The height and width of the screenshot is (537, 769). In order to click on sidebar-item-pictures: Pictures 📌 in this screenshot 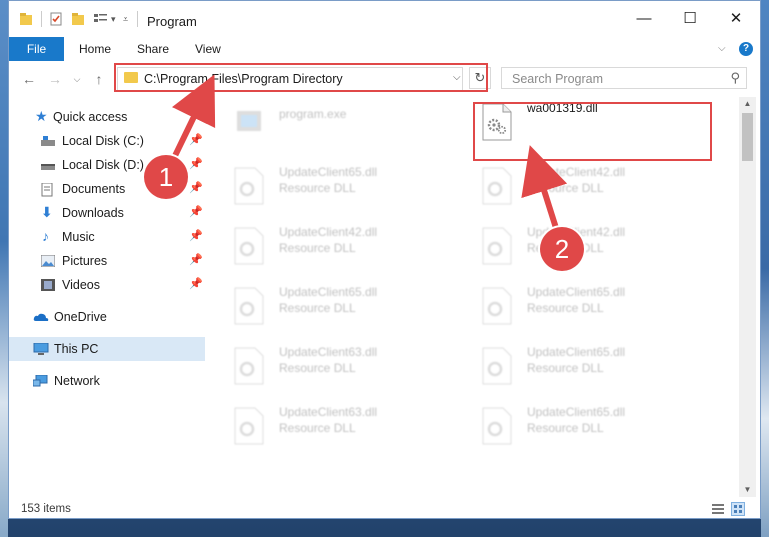, I will do `click(107, 261)`.